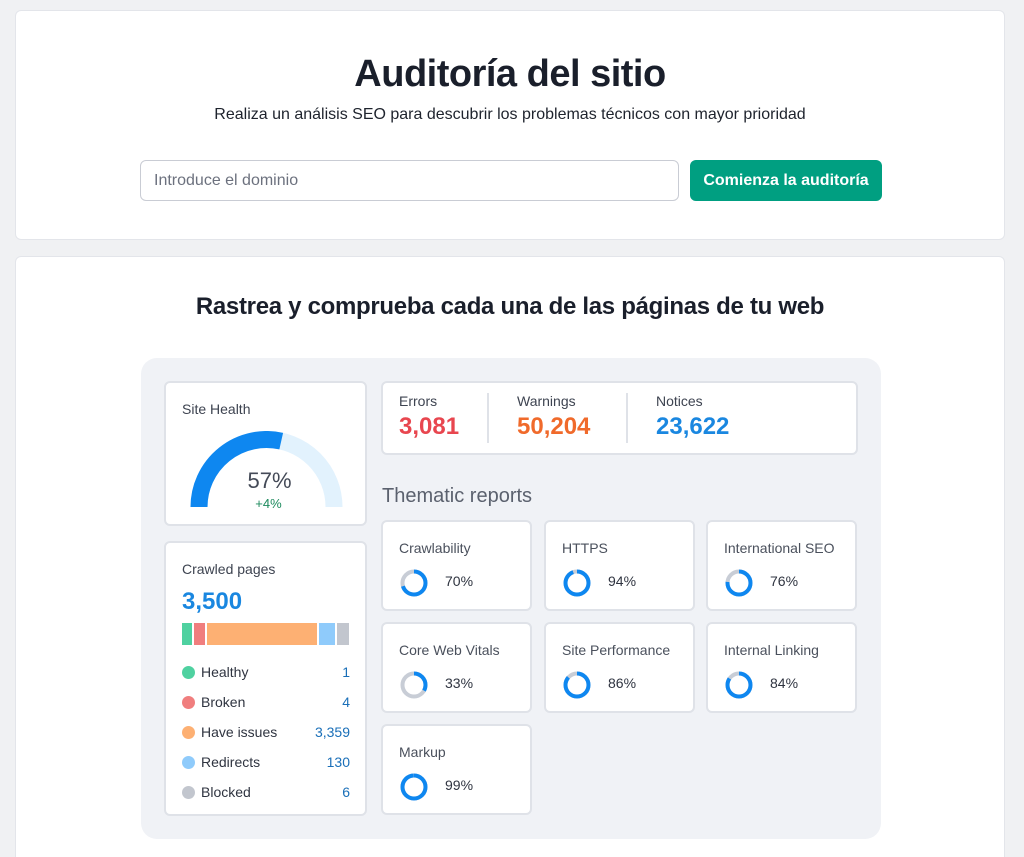  I want to click on report-value: 94%, so click(622, 581).